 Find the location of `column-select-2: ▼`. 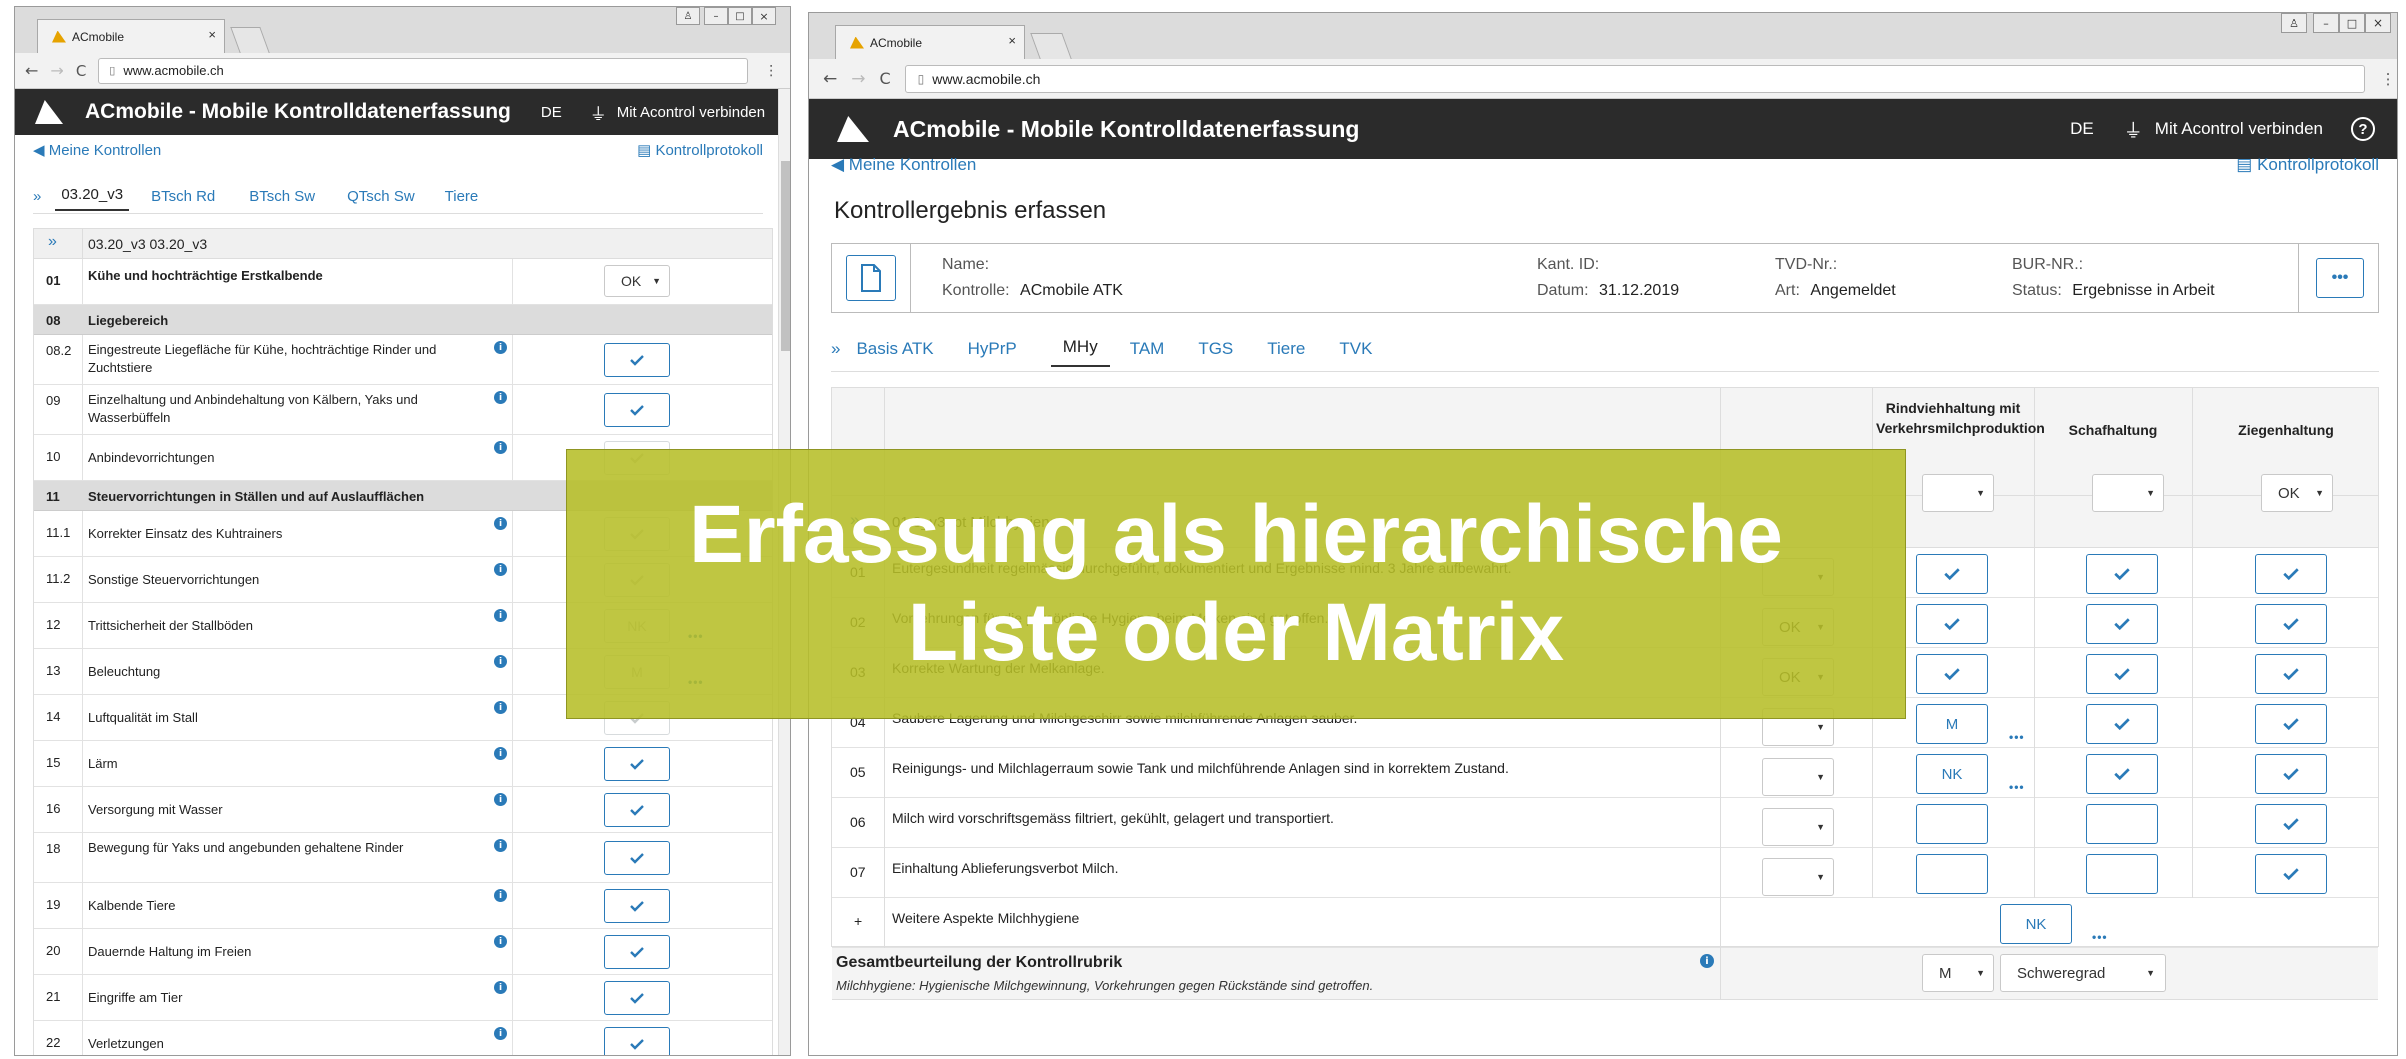

column-select-2: ▼ is located at coordinates (2128, 493).